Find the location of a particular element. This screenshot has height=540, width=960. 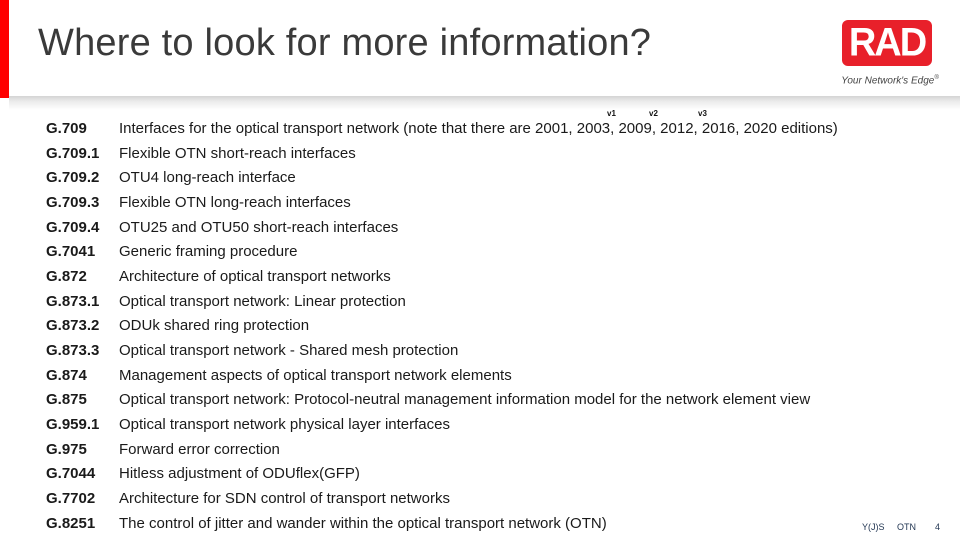

slide-title: Where to look for more information? is located at coordinates (345, 43).